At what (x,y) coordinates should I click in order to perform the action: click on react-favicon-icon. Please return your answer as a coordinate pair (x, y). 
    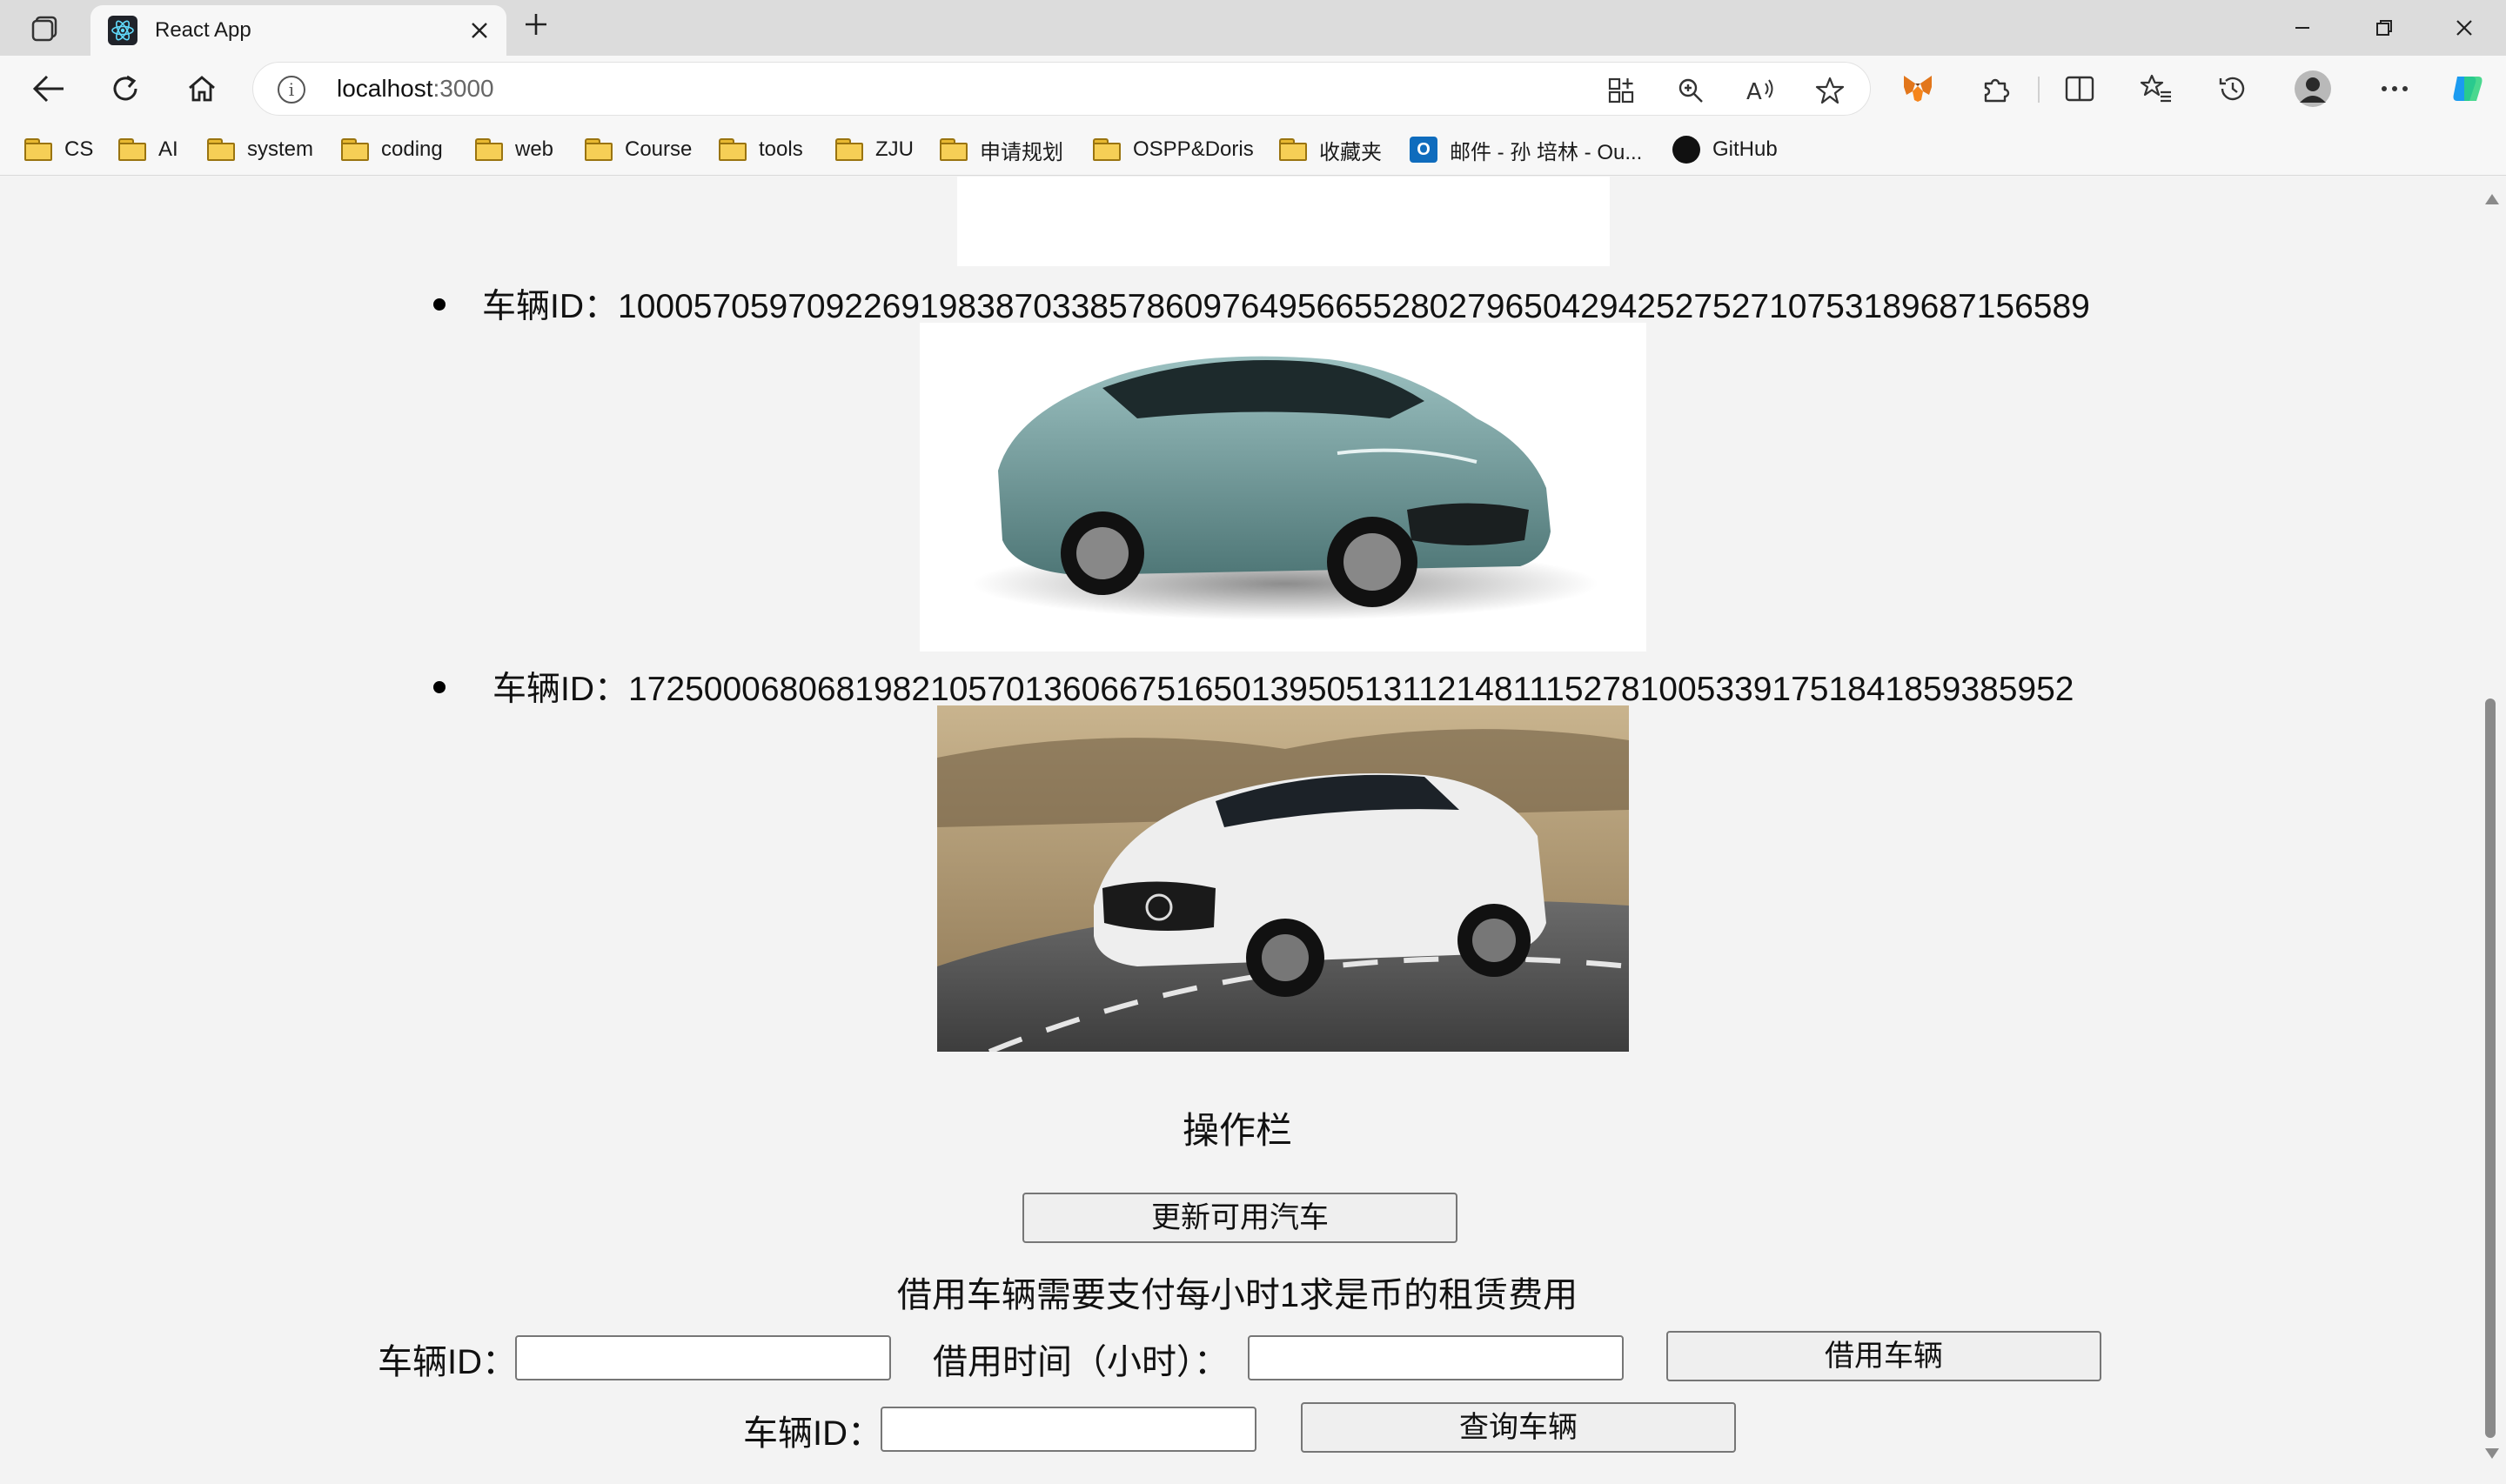
    Looking at the image, I should click on (122, 30).